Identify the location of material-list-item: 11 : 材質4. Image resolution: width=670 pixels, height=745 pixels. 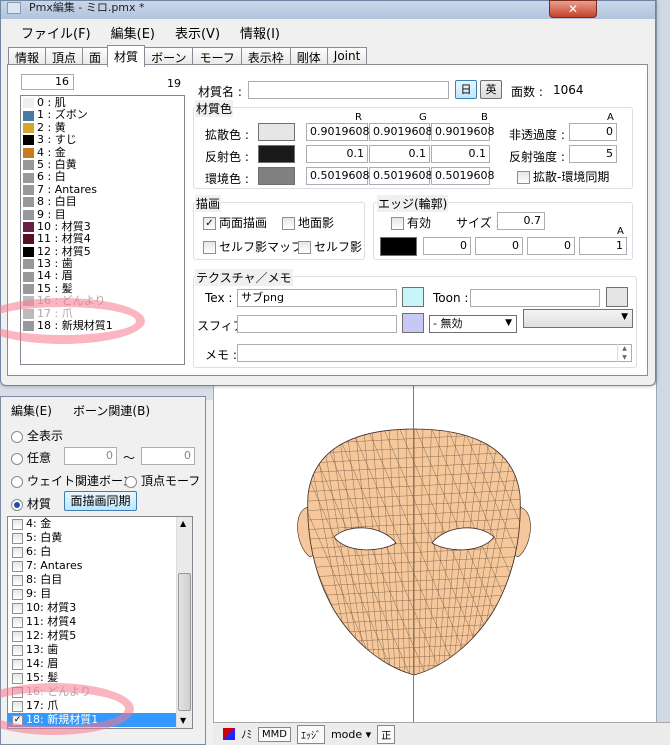
(102, 238).